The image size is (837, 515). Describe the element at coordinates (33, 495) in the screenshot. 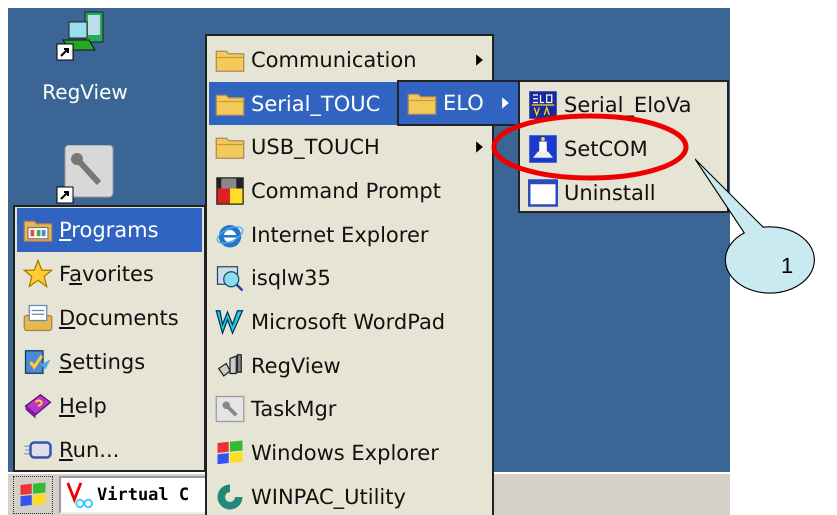

I see `start-button` at that location.